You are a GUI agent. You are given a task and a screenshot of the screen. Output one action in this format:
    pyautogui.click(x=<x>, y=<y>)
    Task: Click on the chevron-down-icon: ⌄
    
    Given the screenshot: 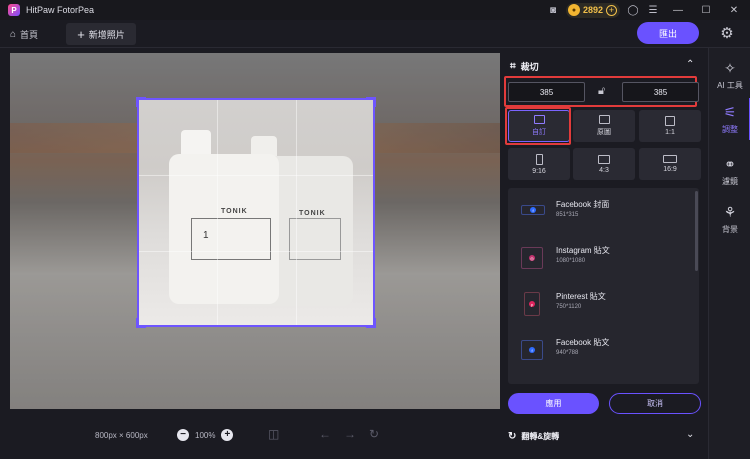 What is the action you would take?
    pyautogui.click(x=690, y=434)
    